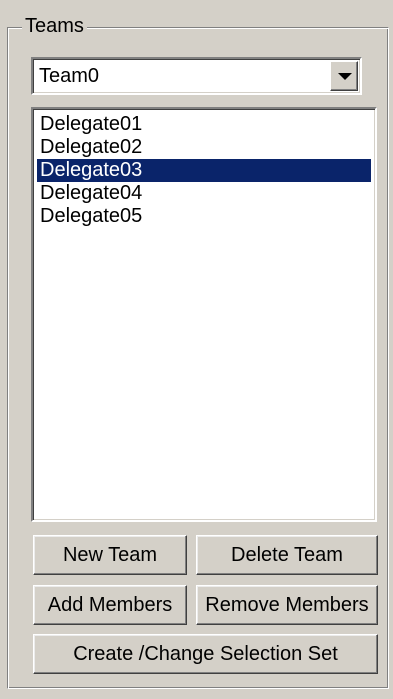  What do you see at coordinates (204, 216) in the screenshot?
I see `list-item: Delegate05` at bounding box center [204, 216].